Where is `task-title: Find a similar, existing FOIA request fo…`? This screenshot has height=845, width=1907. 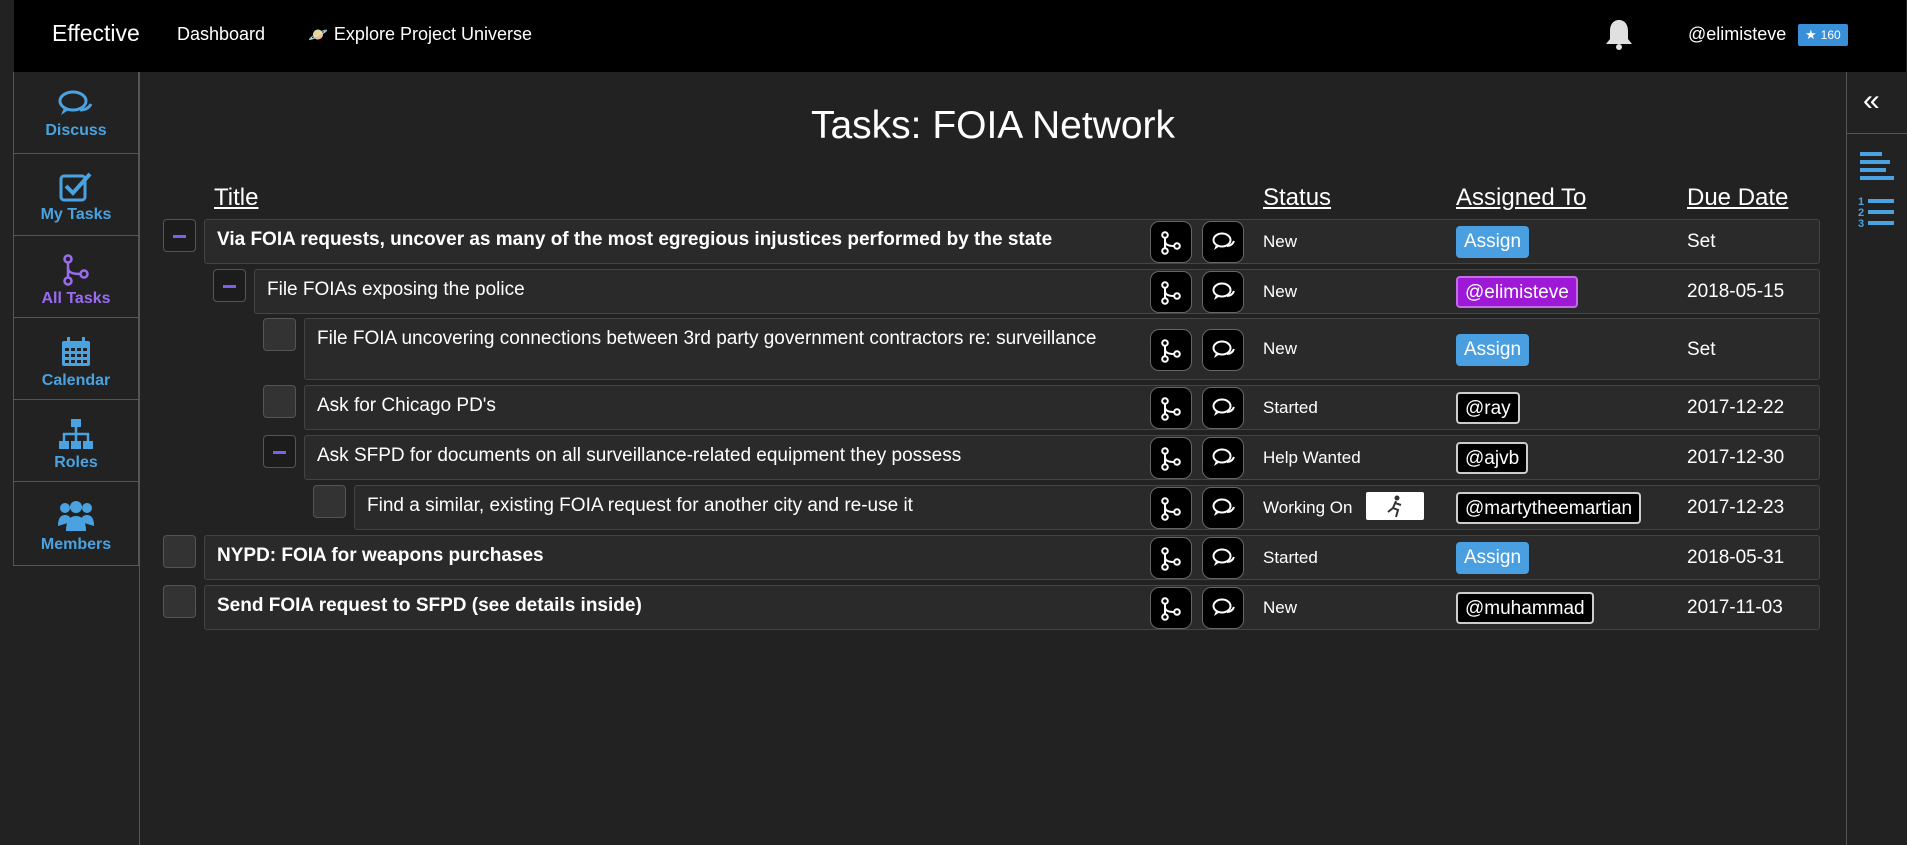
task-title: Find a similar, existing FOIA request fo… is located at coordinates (640, 505).